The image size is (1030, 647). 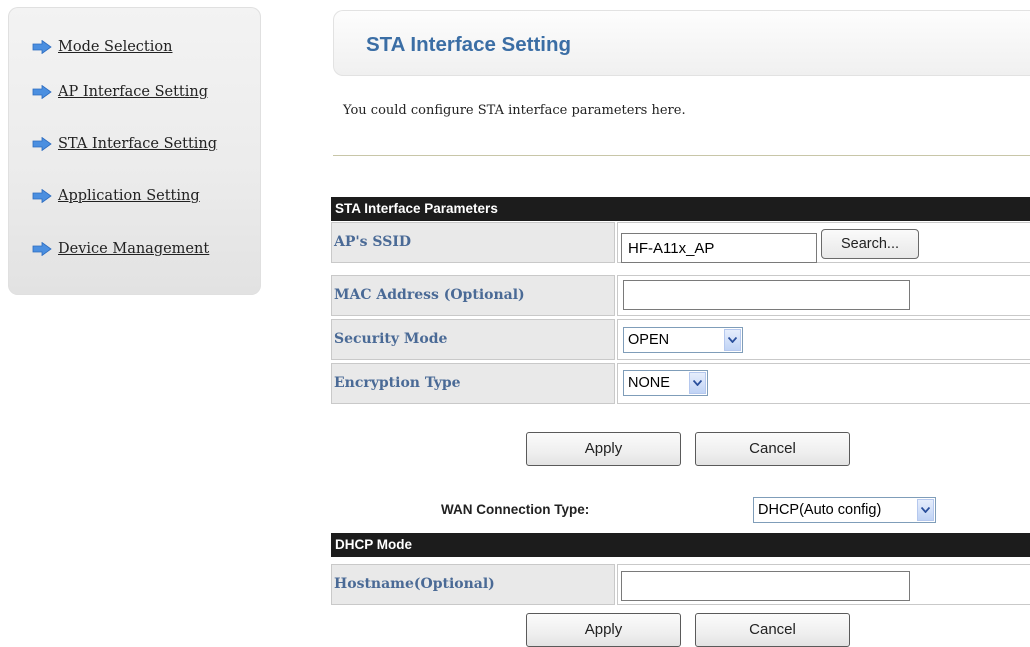 I want to click on sidebar-item-ap-interface: AP Interface Setting, so click(x=120, y=92).